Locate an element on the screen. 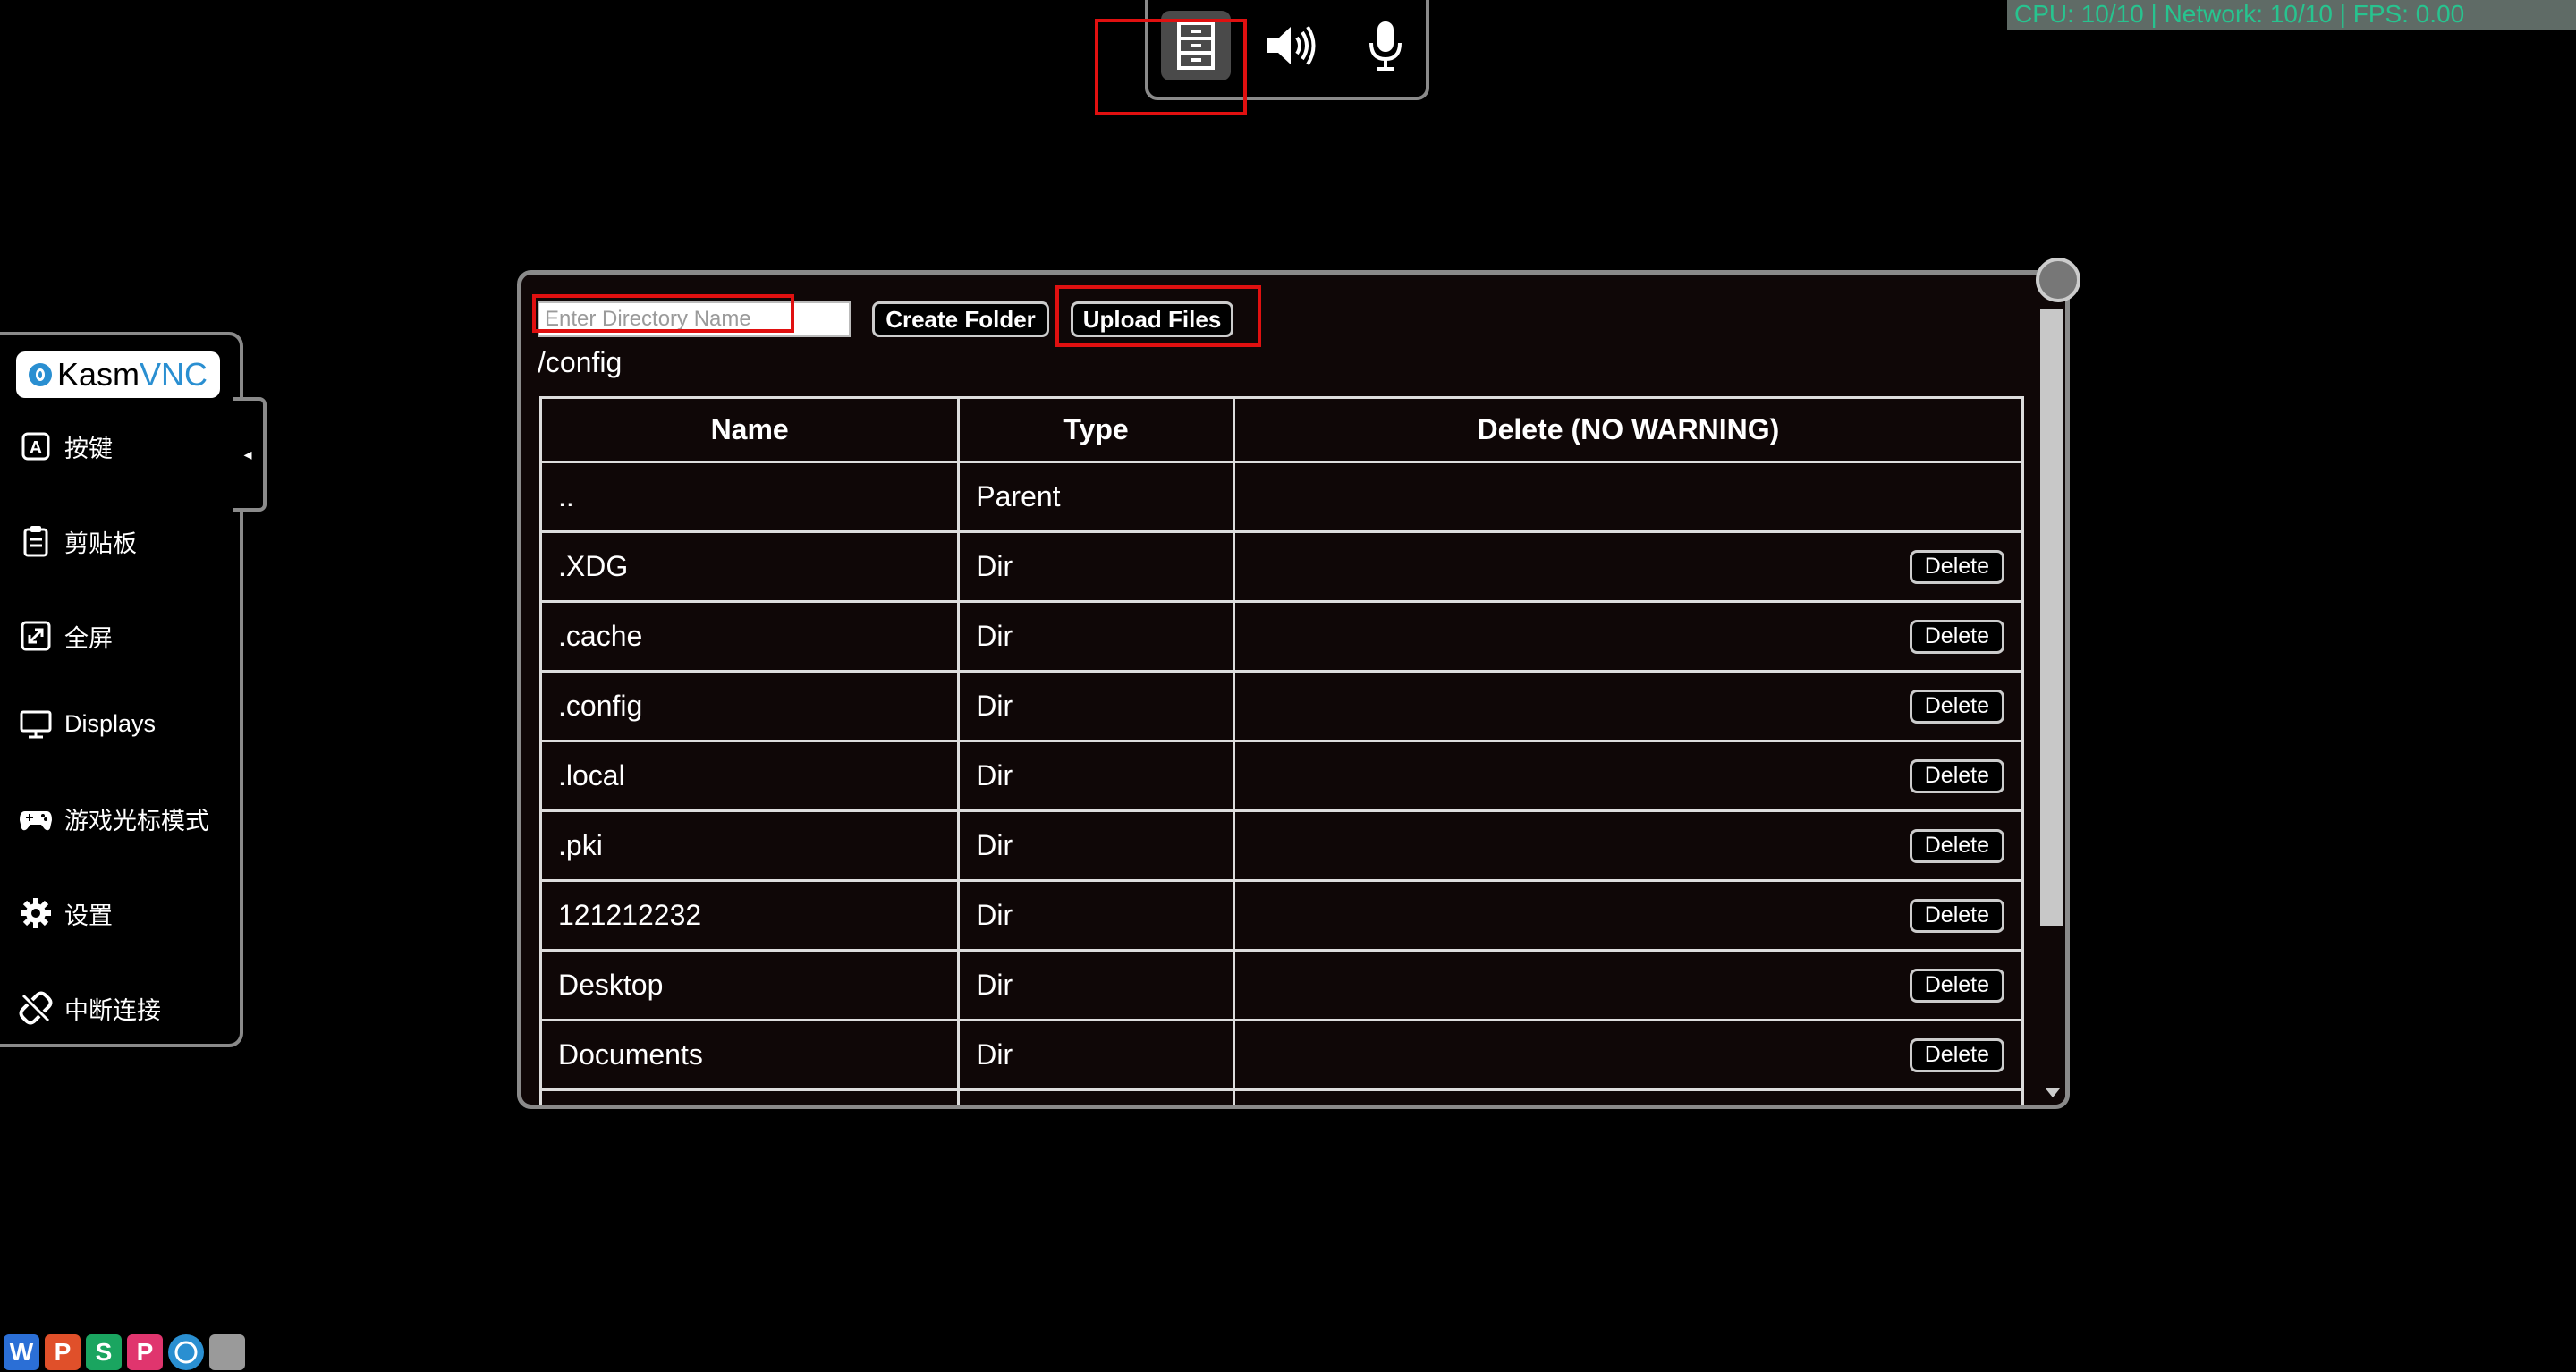 This screenshot has height=1372, width=2576. current-path: /config is located at coordinates (580, 362).